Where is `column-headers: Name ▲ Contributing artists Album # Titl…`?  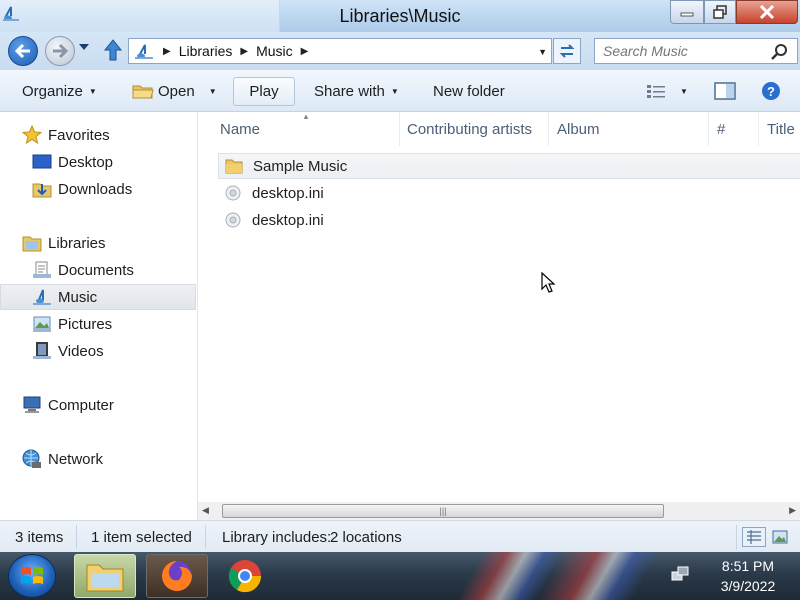
column-headers: Name ▲ Contributing artists Album # Titl… is located at coordinates (499, 129).